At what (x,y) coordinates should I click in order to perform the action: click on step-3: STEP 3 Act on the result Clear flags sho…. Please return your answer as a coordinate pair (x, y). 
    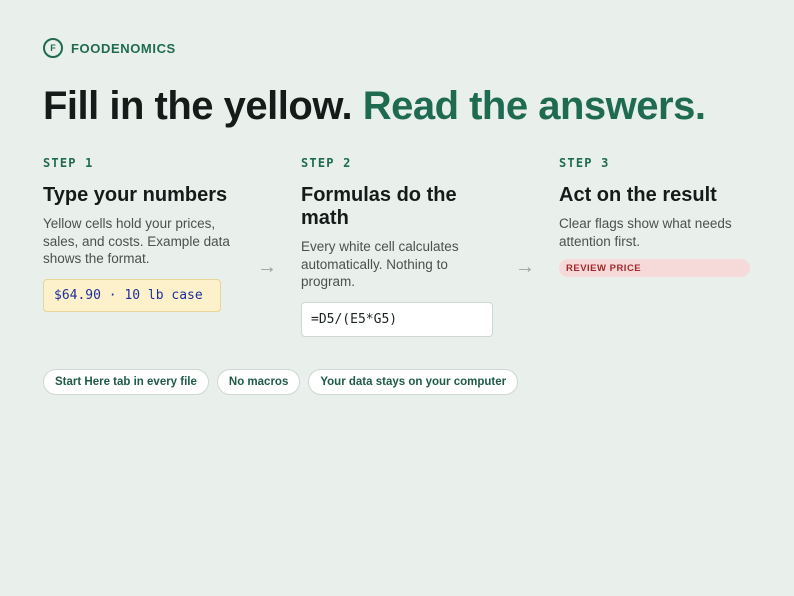
    Looking at the image, I should click on (659, 216).